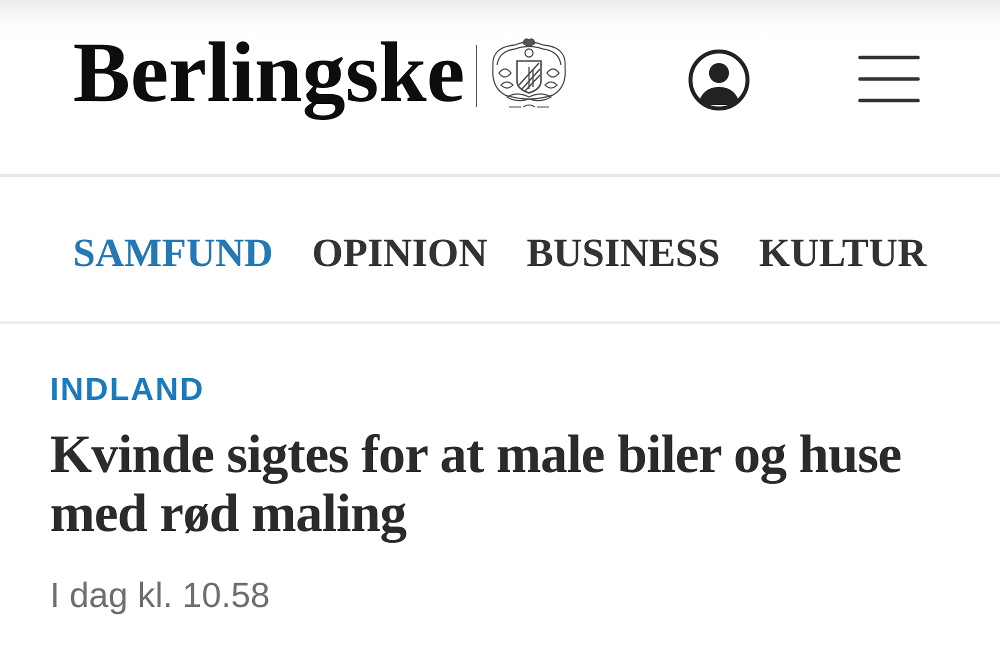 The height and width of the screenshot is (671, 1000). I want to click on section-link: INDLAND, so click(127, 389).